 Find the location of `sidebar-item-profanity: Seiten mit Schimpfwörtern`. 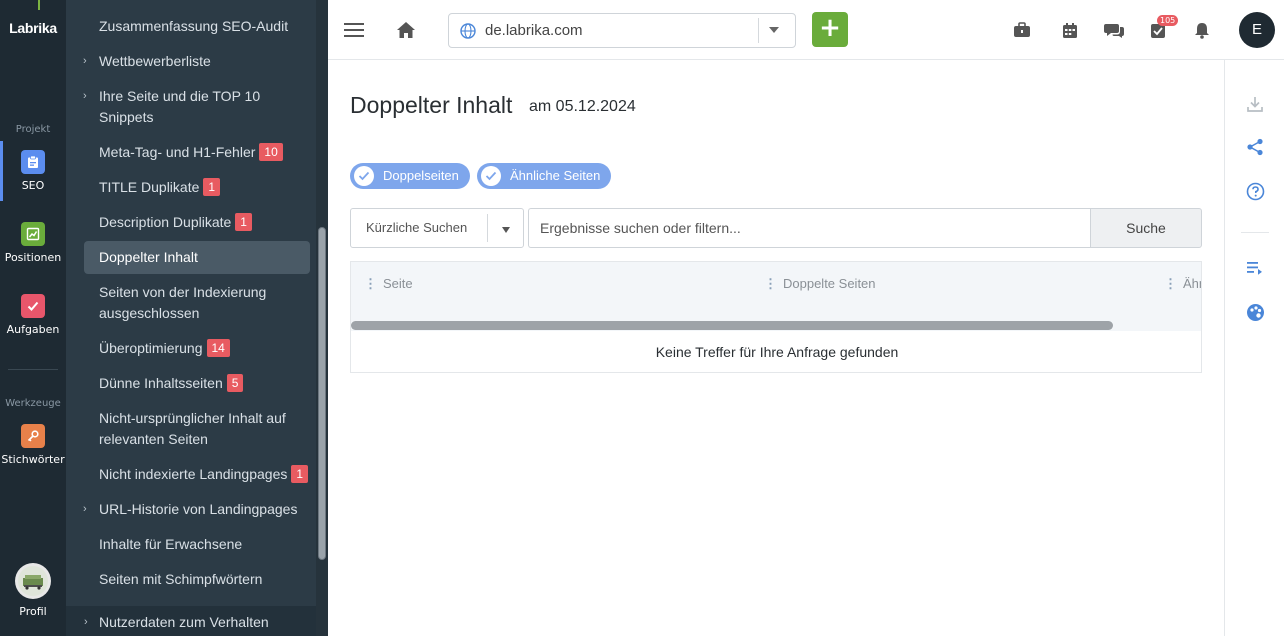

sidebar-item-profanity: Seiten mit Schimpfwörtern is located at coordinates (197, 579).